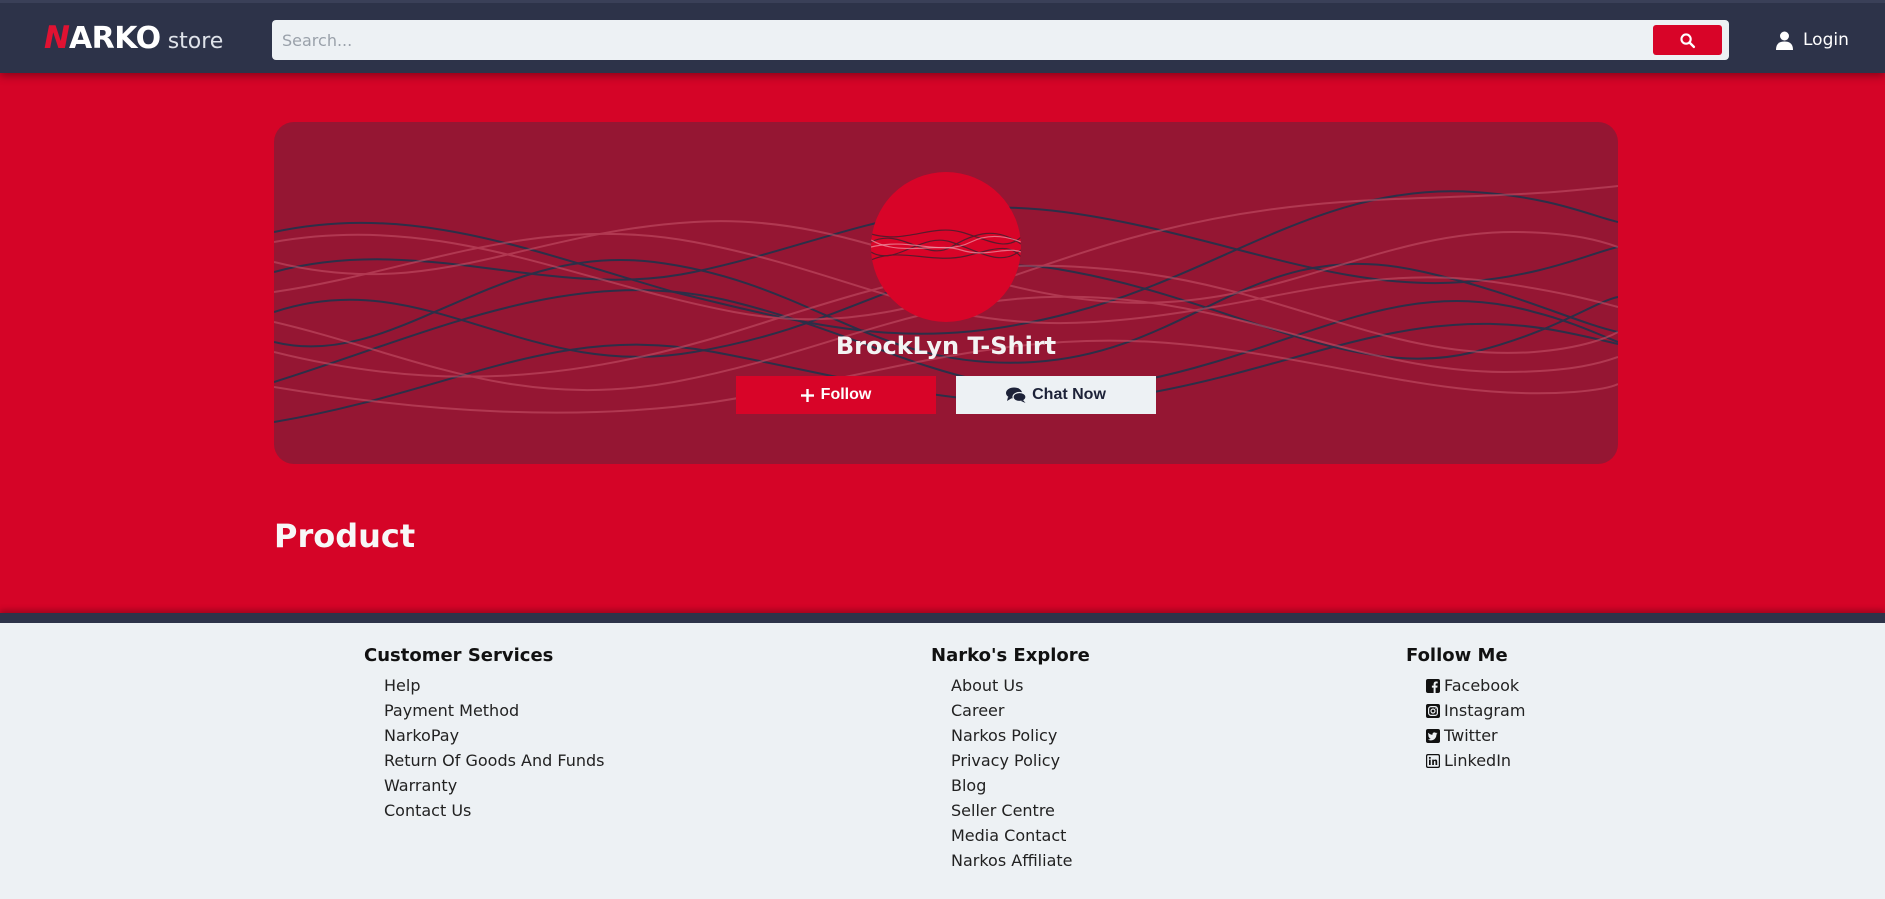  I want to click on top-navbar: N ARKO store Login, so click(942, 36).